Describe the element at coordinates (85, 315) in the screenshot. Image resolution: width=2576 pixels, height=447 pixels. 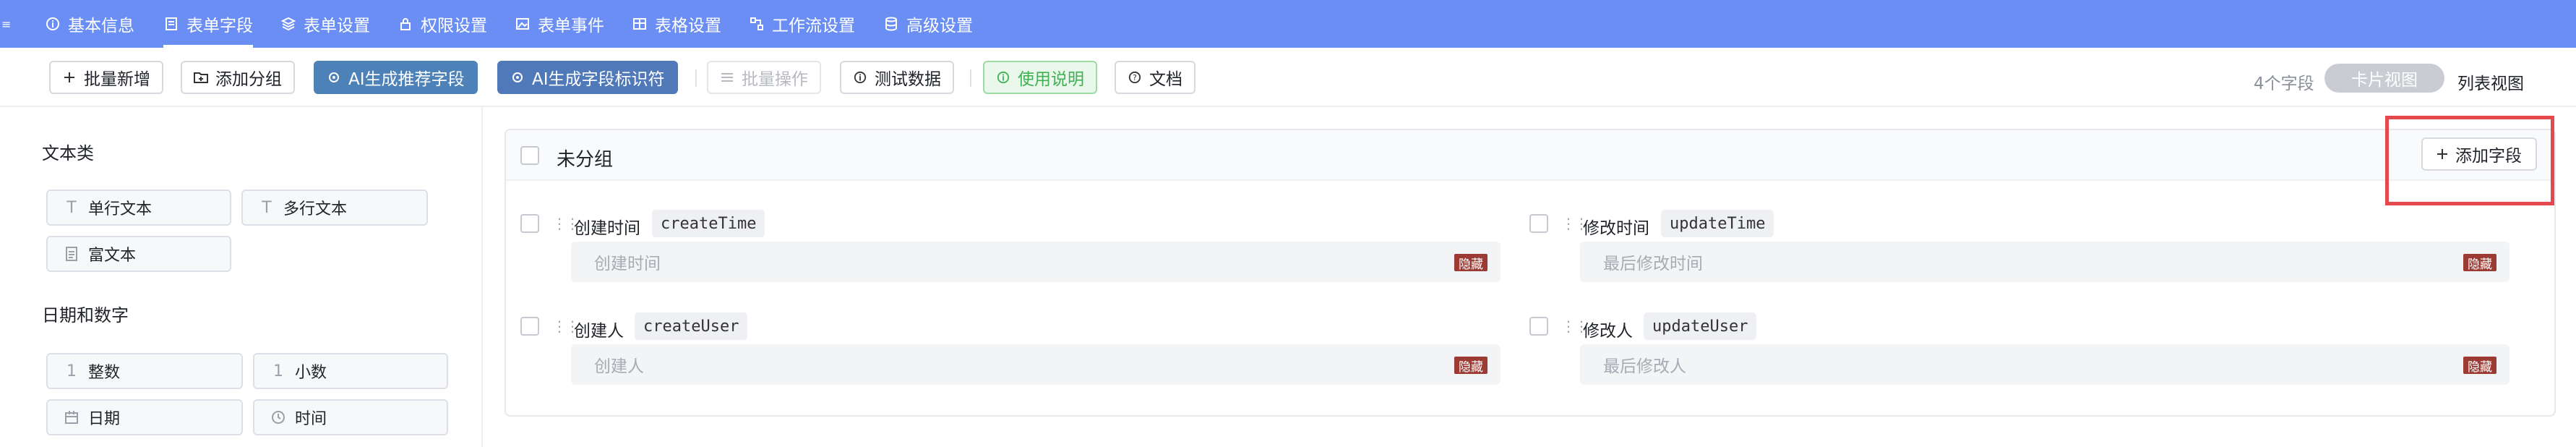
I see `category-title: 日期和数字` at that location.